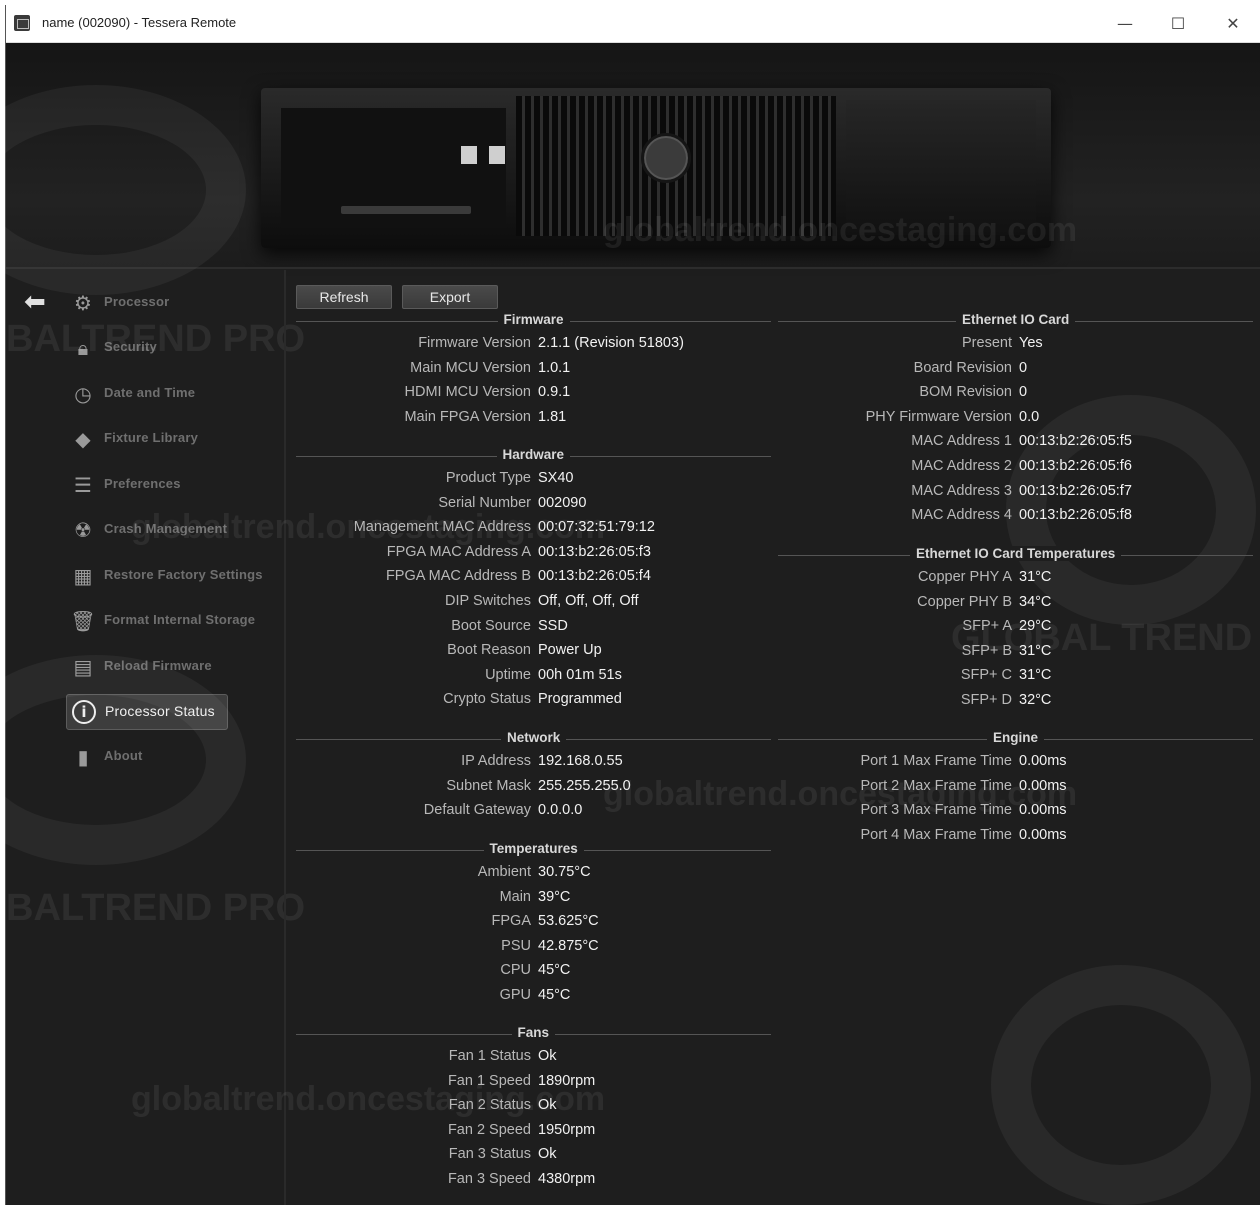  I want to click on lock-icon: 🔒︎, so click(83, 348).